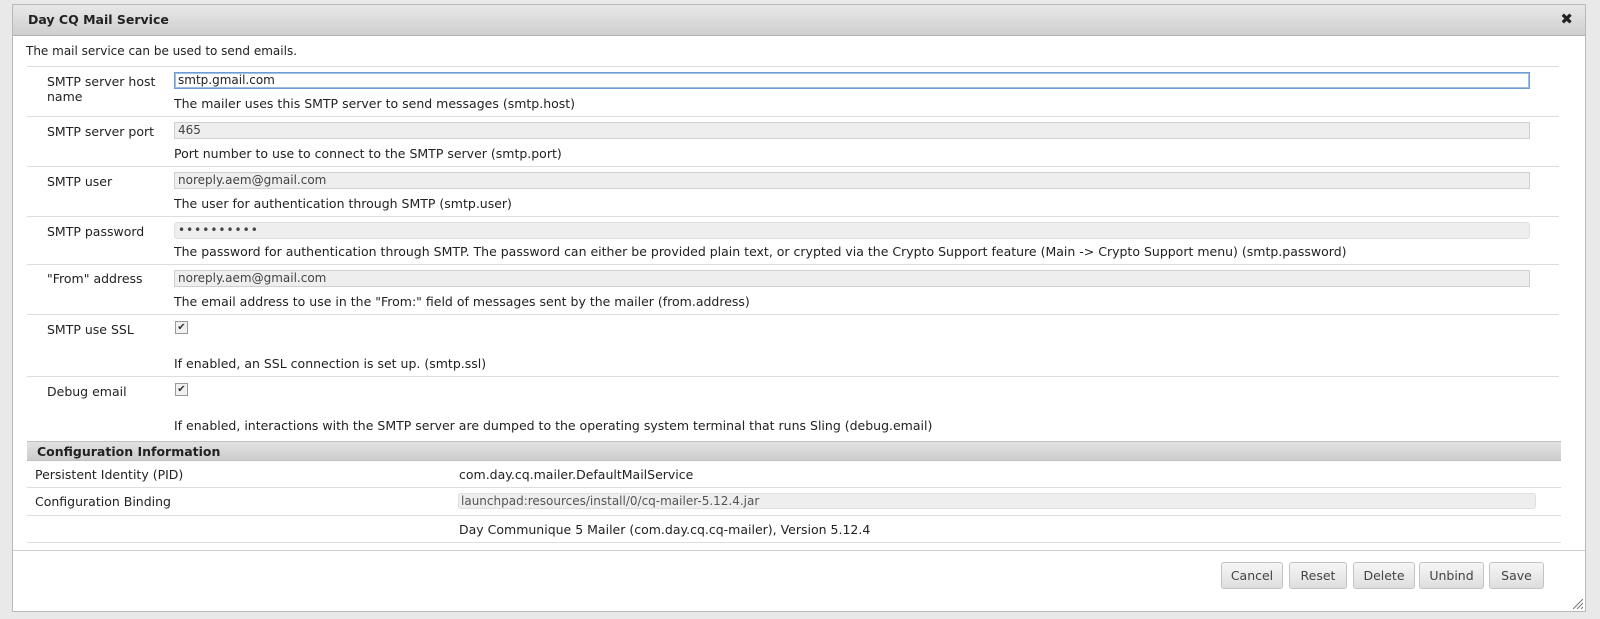 This screenshot has height=619, width=1600. I want to click on smtp-ssl-checkbox: ✔, so click(181, 327).